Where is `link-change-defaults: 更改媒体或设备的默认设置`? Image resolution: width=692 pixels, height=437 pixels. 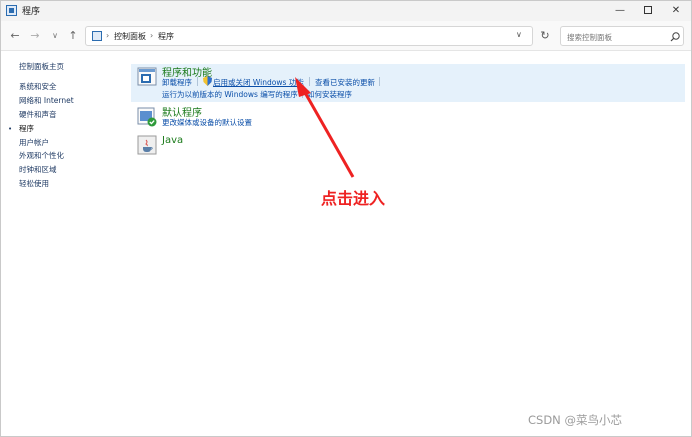 link-change-defaults: 更改媒体或设备的默认设置 is located at coordinates (207, 122).